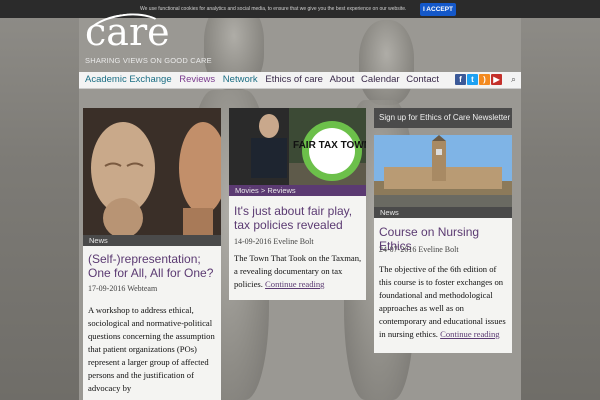 Image resolution: width=600 pixels, height=400 pixels. What do you see at coordinates (422, 79) in the screenshot?
I see `nav-contact: Contact` at bounding box center [422, 79].